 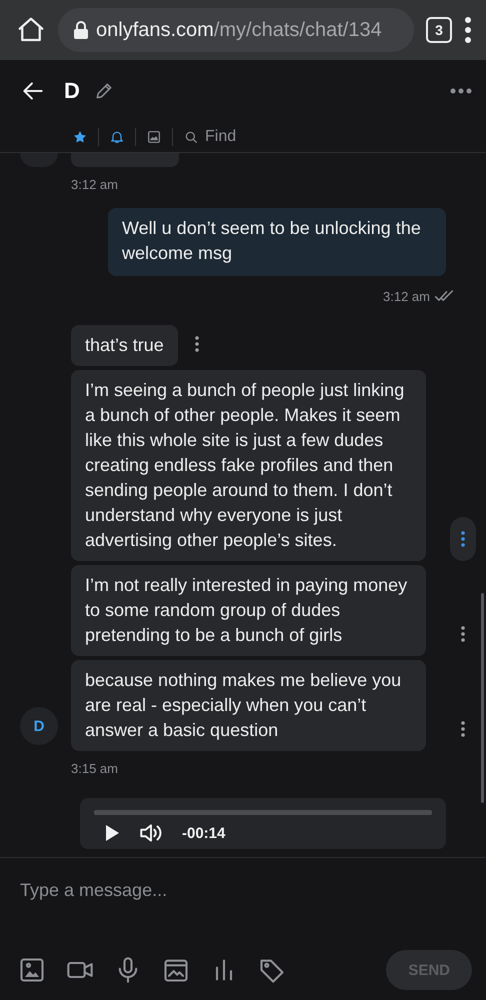 What do you see at coordinates (248, 465) in the screenshot?
I see `message-bubble: I’m seeing a bunch of people just linking a bunch of other people. Makes it seem like this whole site is just a few dudes creating endless fake profiles and then sending people around to them. I don’t understand why everyone is just advertising other people’s sites.` at bounding box center [248, 465].